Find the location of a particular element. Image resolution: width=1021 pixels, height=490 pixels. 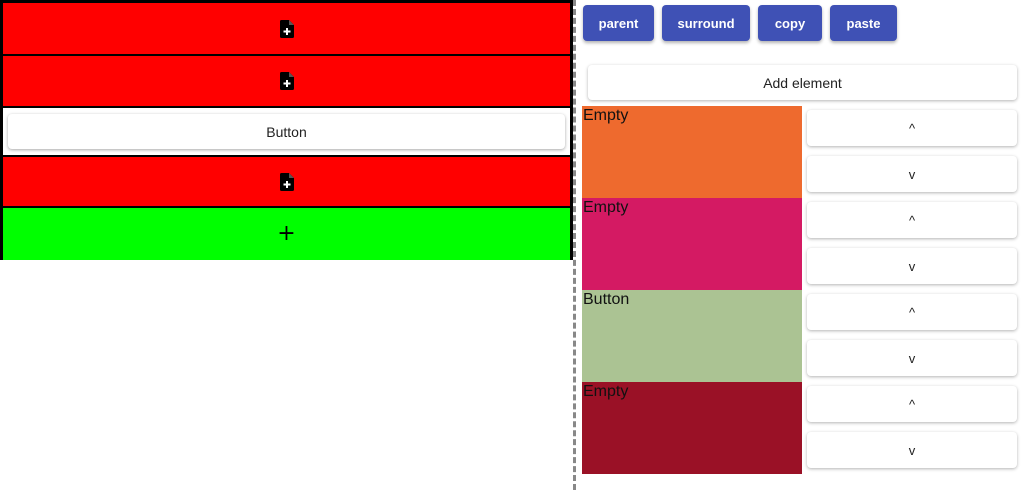

child-swatch-3: Button is located at coordinates (692, 336).